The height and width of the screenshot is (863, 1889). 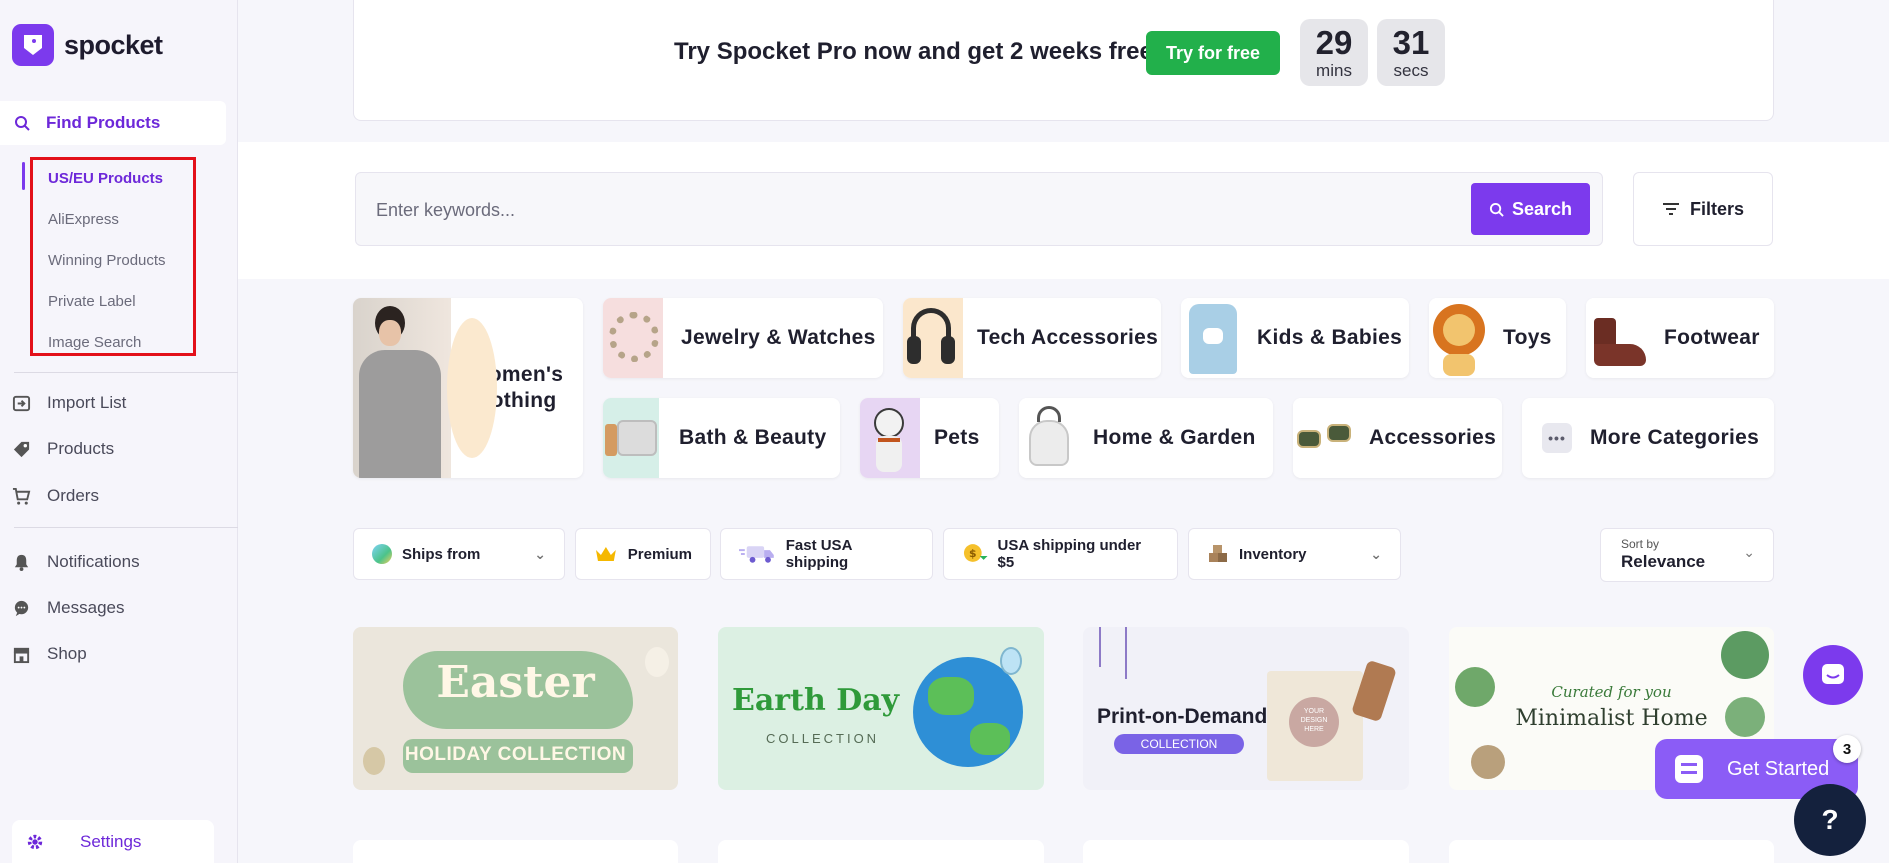 I want to click on search-button: Search, so click(x=1530, y=209).